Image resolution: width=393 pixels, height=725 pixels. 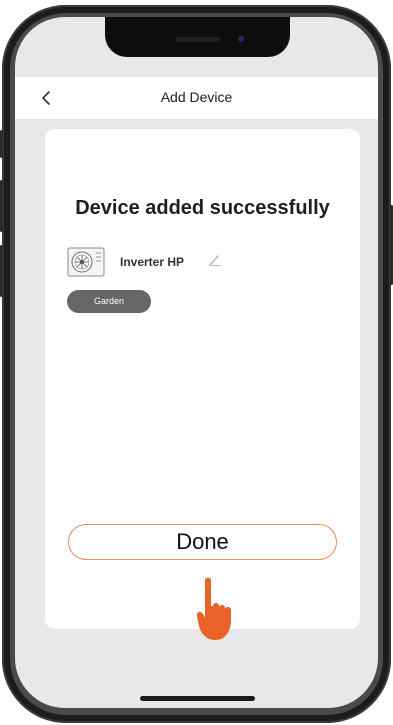 What do you see at coordinates (202, 208) in the screenshot?
I see `success-message: Device added successfully` at bounding box center [202, 208].